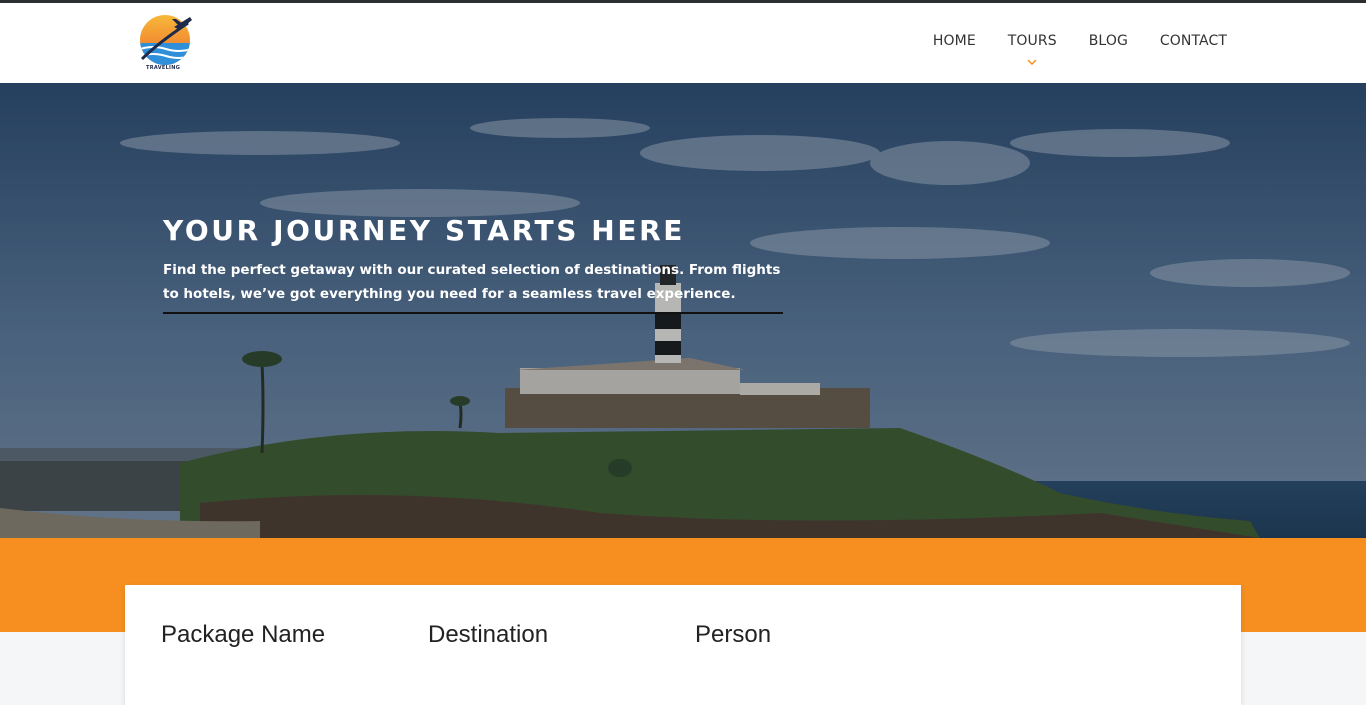  What do you see at coordinates (1193, 41) in the screenshot?
I see `nav-contact: CONTACT` at bounding box center [1193, 41].